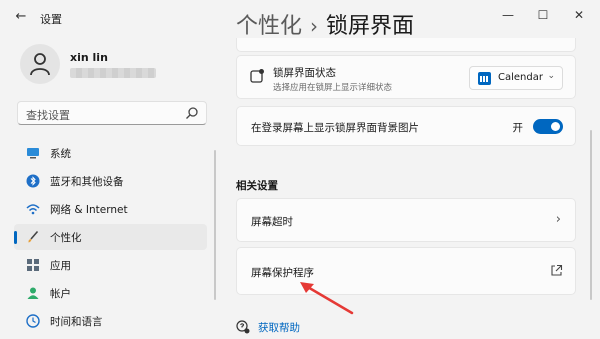 This screenshot has width=600, height=339. I want to click on help-chat-icon, so click(243, 327).